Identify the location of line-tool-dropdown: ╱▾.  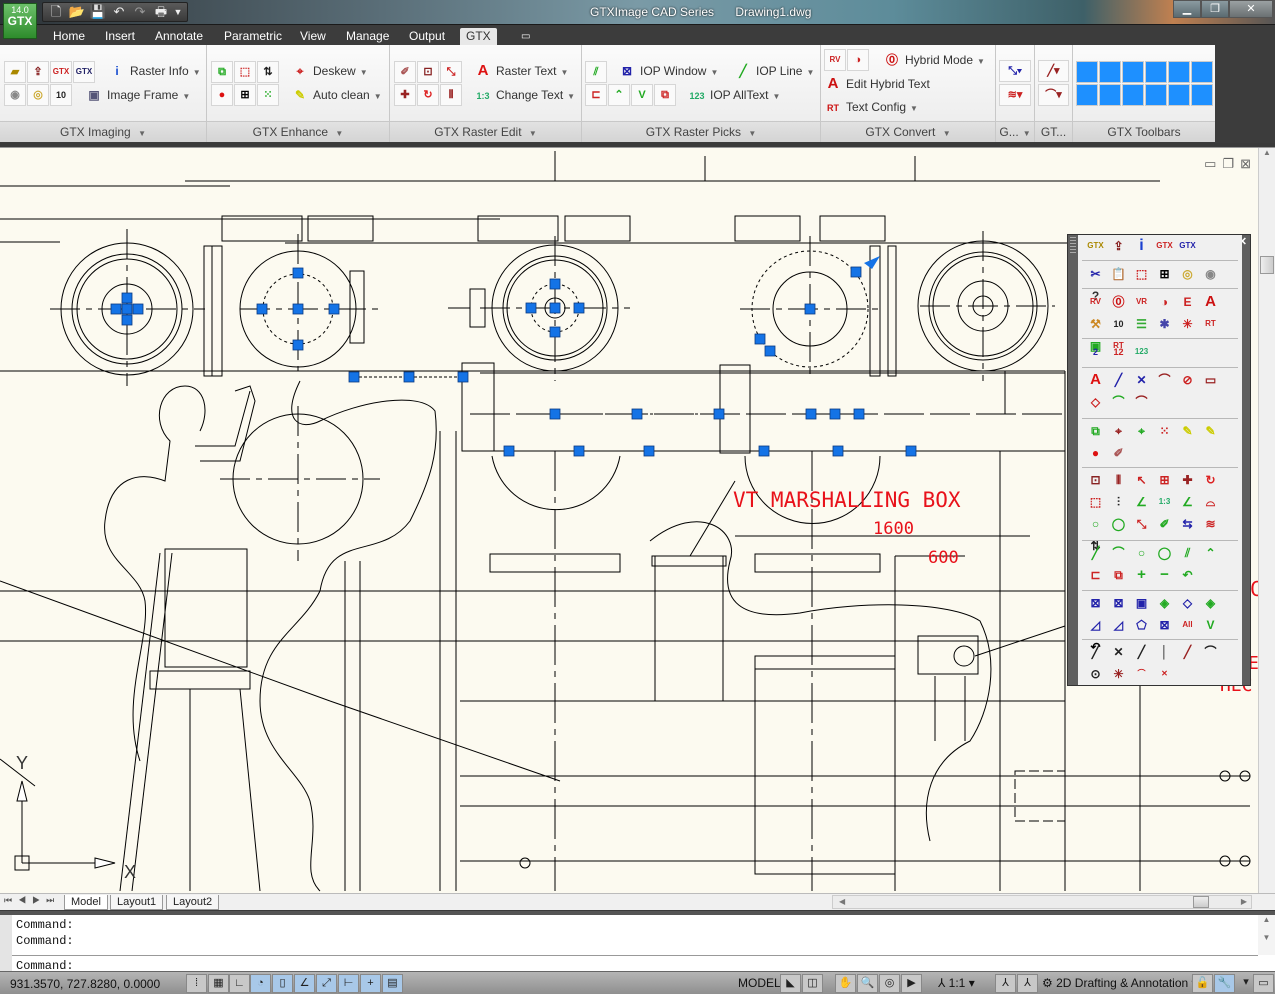
(1053, 71).